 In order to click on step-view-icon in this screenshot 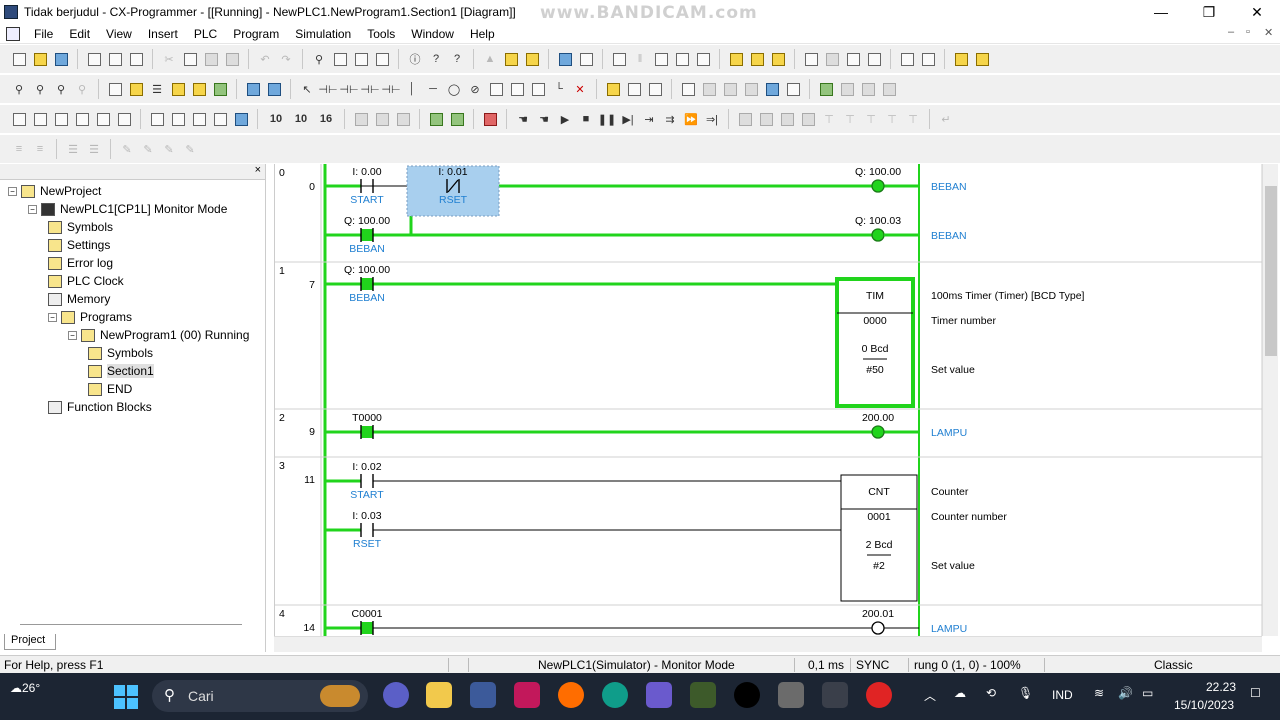, I will do `click(82, 119)`.